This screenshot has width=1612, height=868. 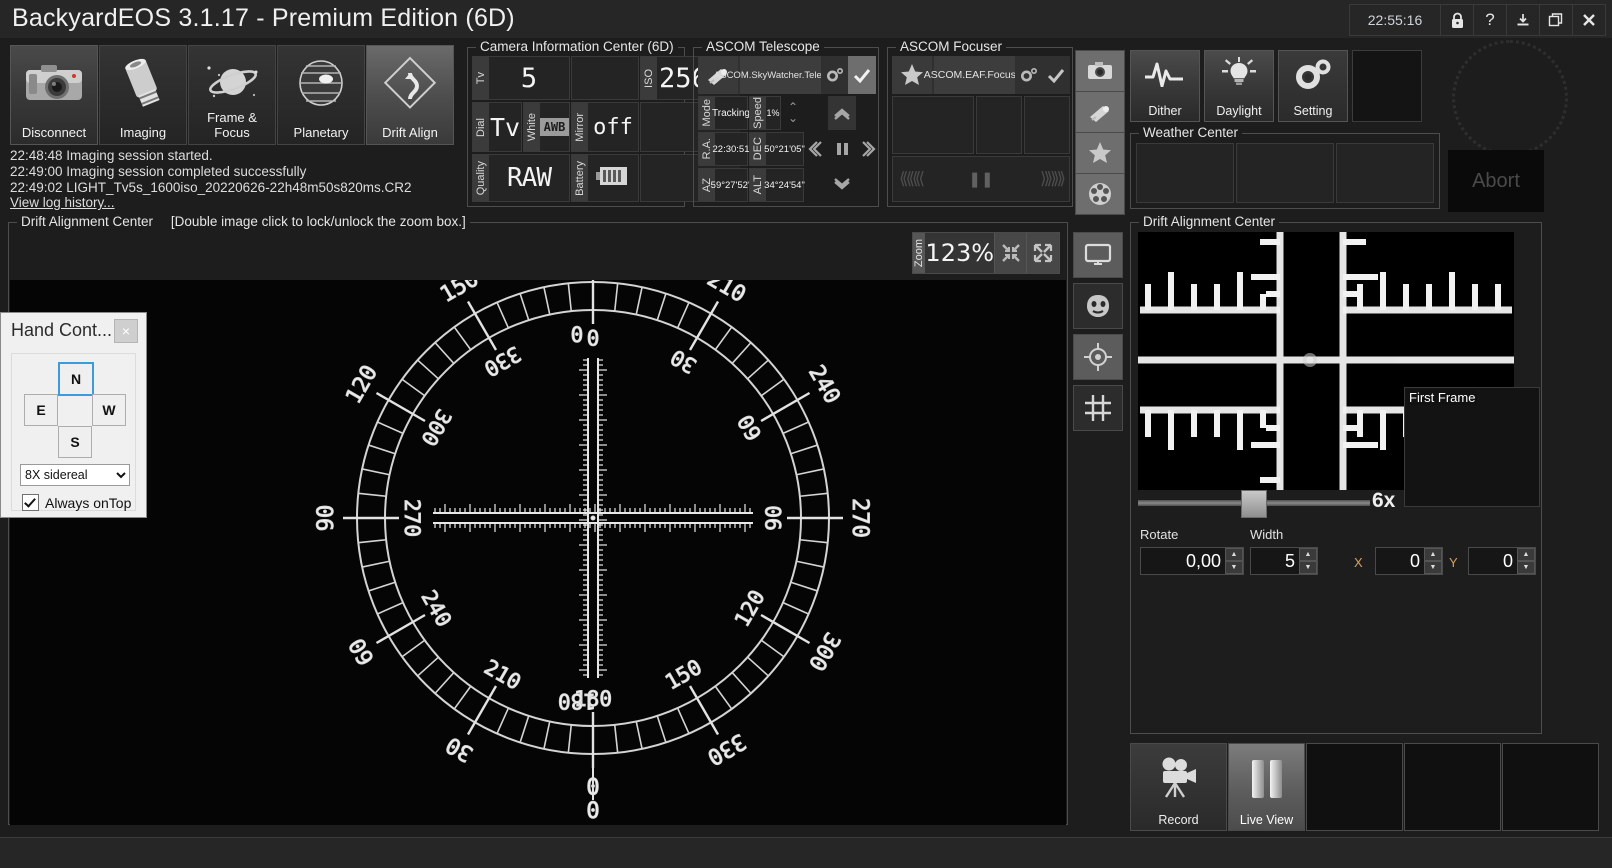 What do you see at coordinates (1523, 20) in the screenshot?
I see `download-icon` at bounding box center [1523, 20].